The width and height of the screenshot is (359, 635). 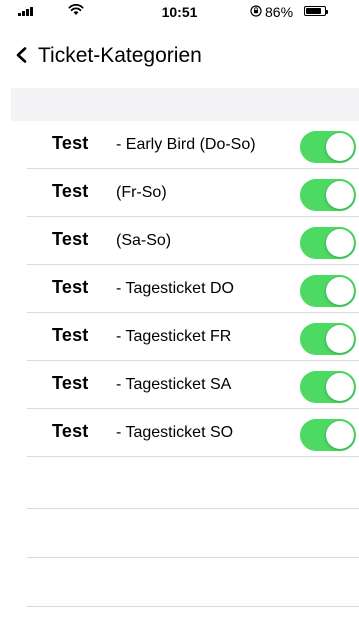 What do you see at coordinates (175, 432) in the screenshot?
I see `category-description: - Tagesticket SO` at bounding box center [175, 432].